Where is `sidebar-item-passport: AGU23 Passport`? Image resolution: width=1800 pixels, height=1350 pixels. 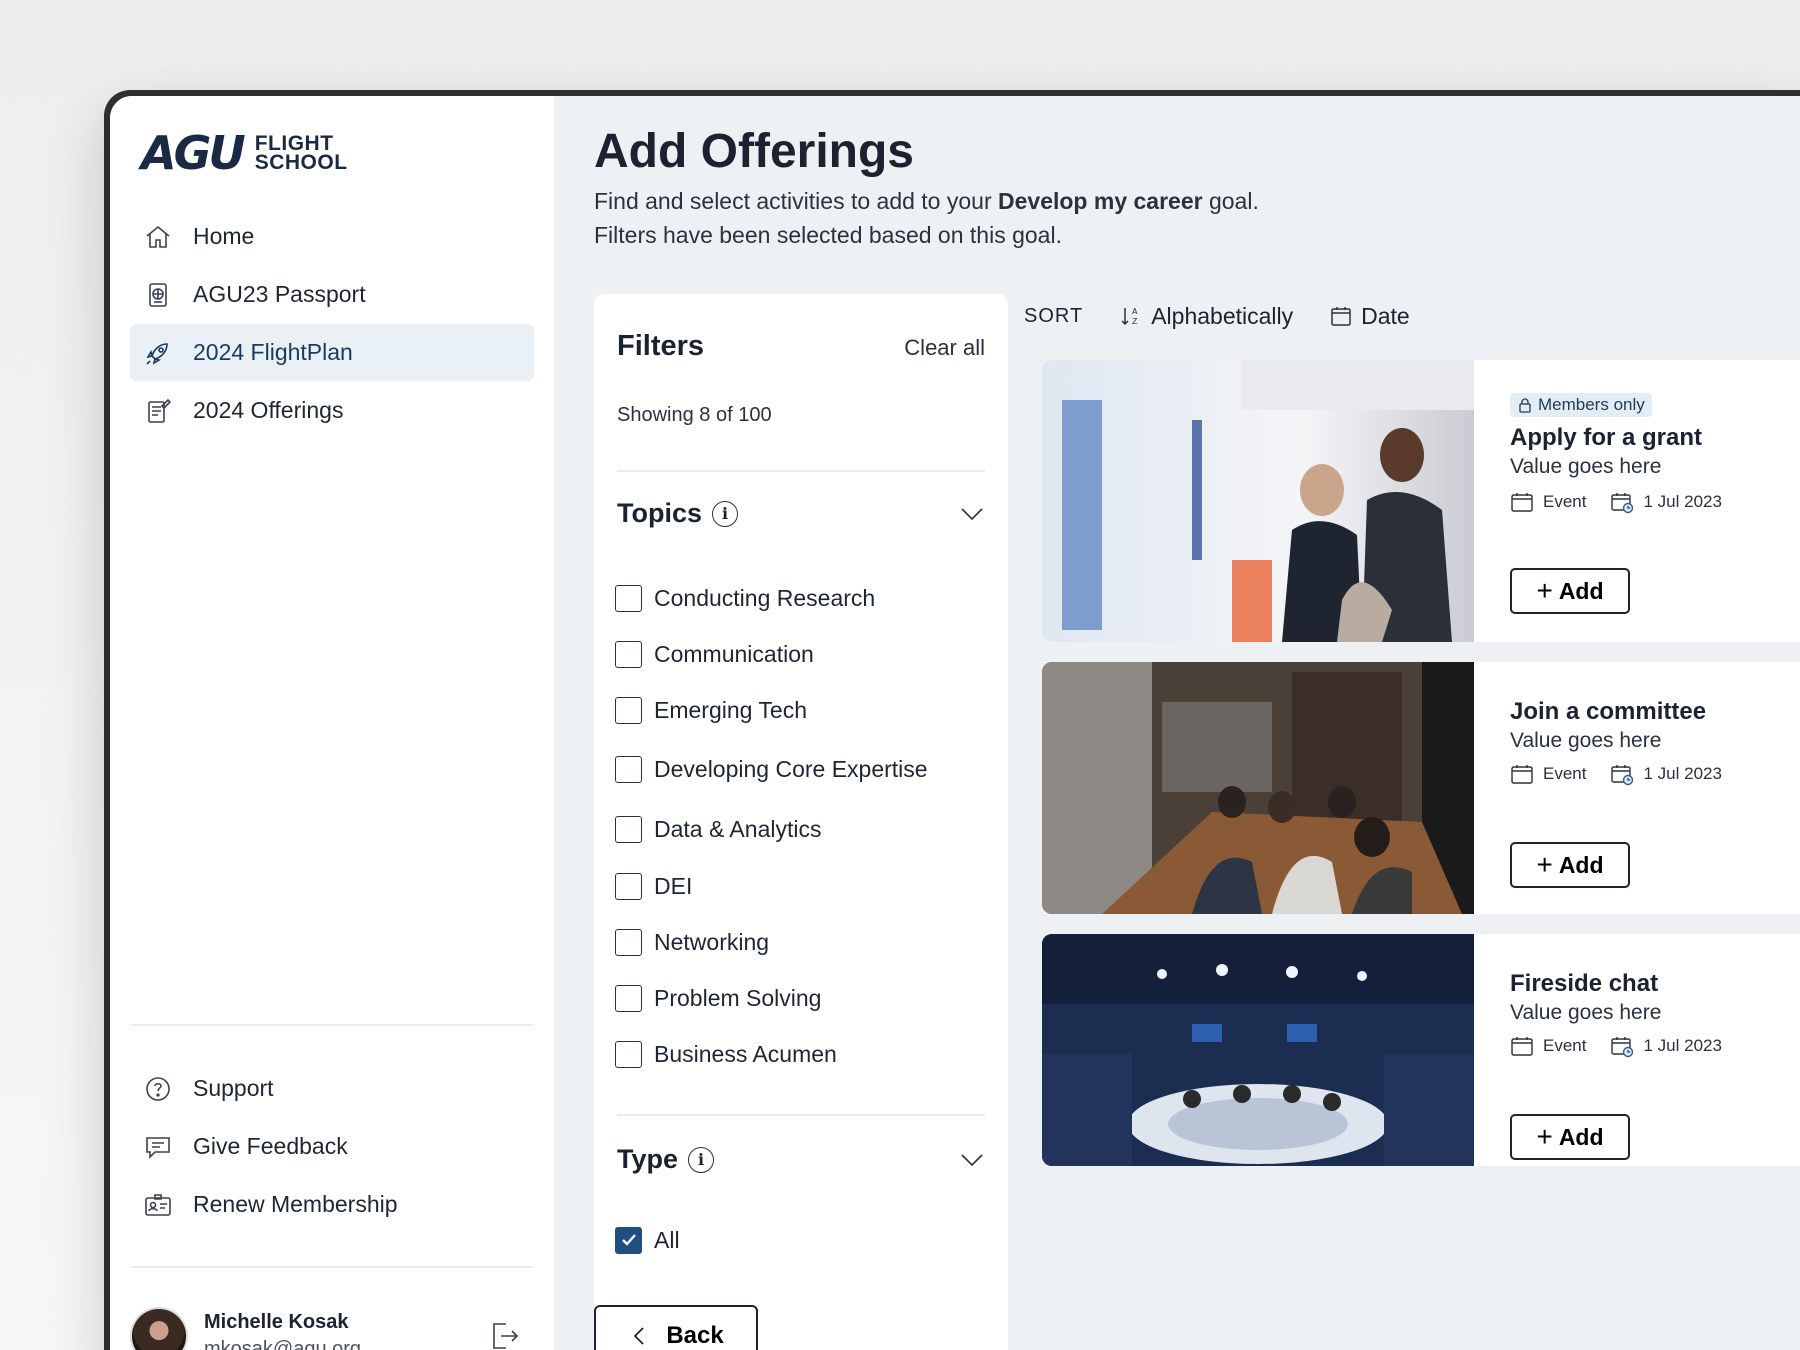
sidebar-item-passport: AGU23 Passport is located at coordinates (332, 294).